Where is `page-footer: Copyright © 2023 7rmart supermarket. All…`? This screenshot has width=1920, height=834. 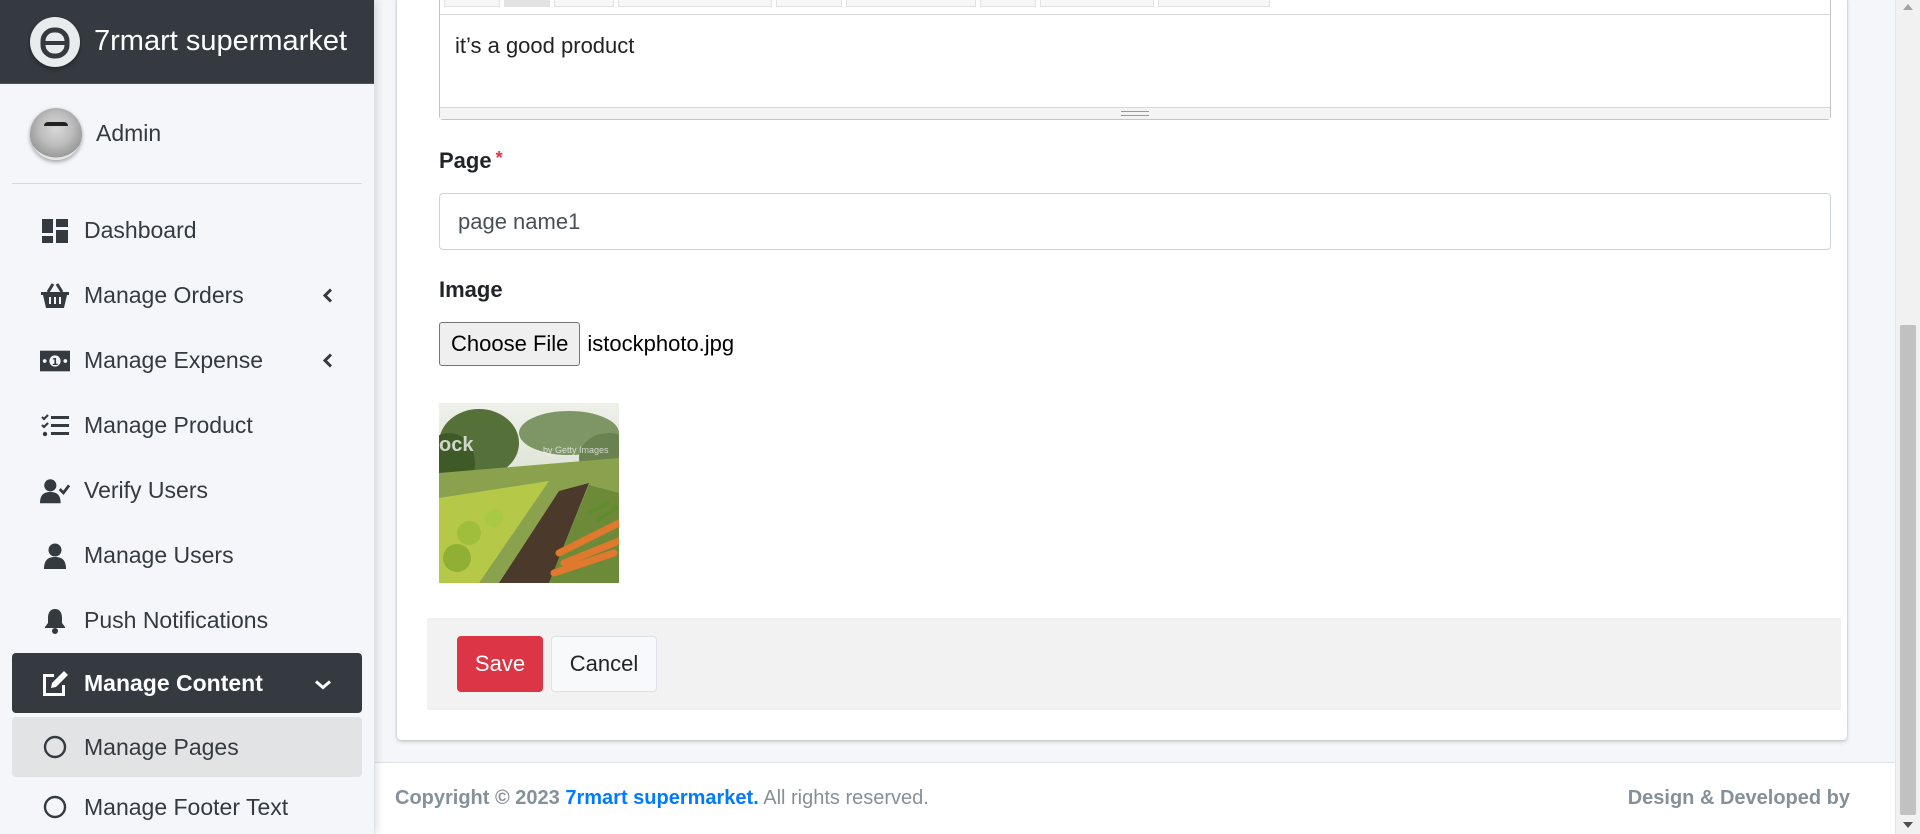
page-footer: Copyright © 2023 7rmart supermarket. All… is located at coordinates (1135, 798).